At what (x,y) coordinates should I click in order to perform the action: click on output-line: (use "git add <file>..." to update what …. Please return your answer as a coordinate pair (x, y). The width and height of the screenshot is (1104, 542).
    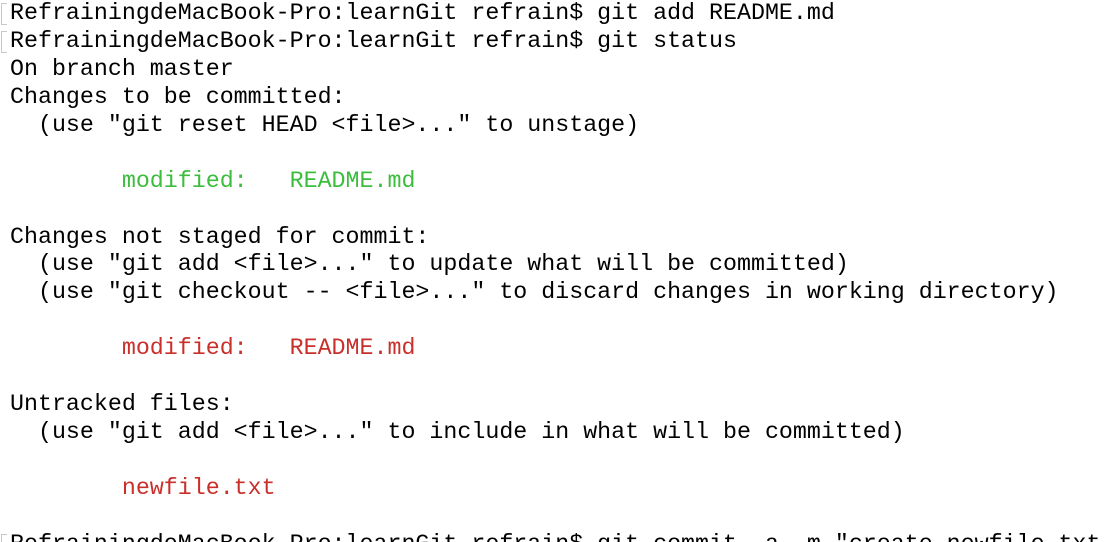
    Looking at the image, I should click on (552, 265).